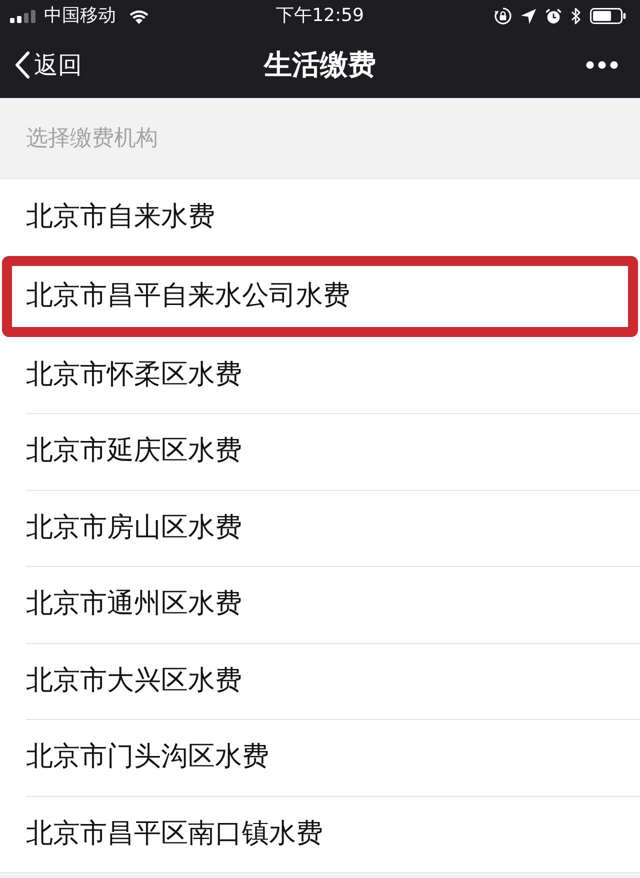 The image size is (640, 878). I want to click on signal-icon, so click(23, 16).